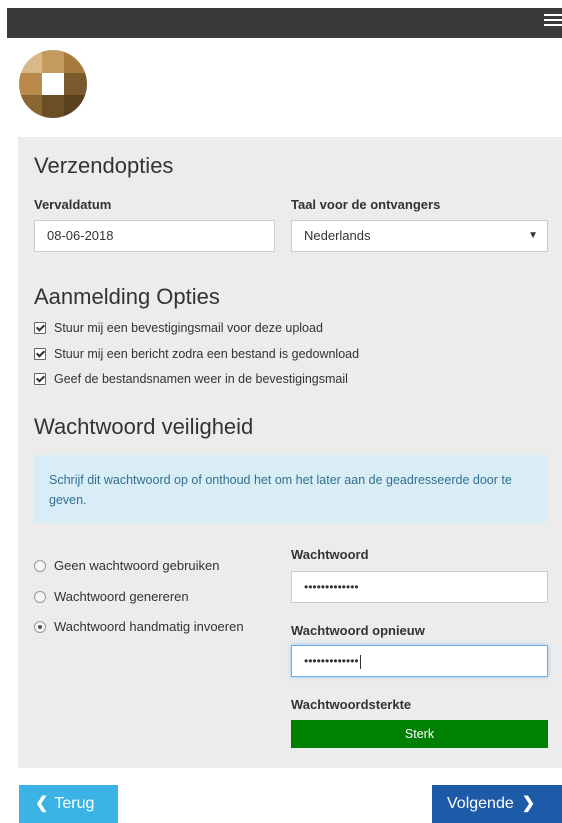 The image size is (562, 823). Describe the element at coordinates (137, 565) in the screenshot. I see `radio-label: Geen wachtwoord gebruiken` at that location.